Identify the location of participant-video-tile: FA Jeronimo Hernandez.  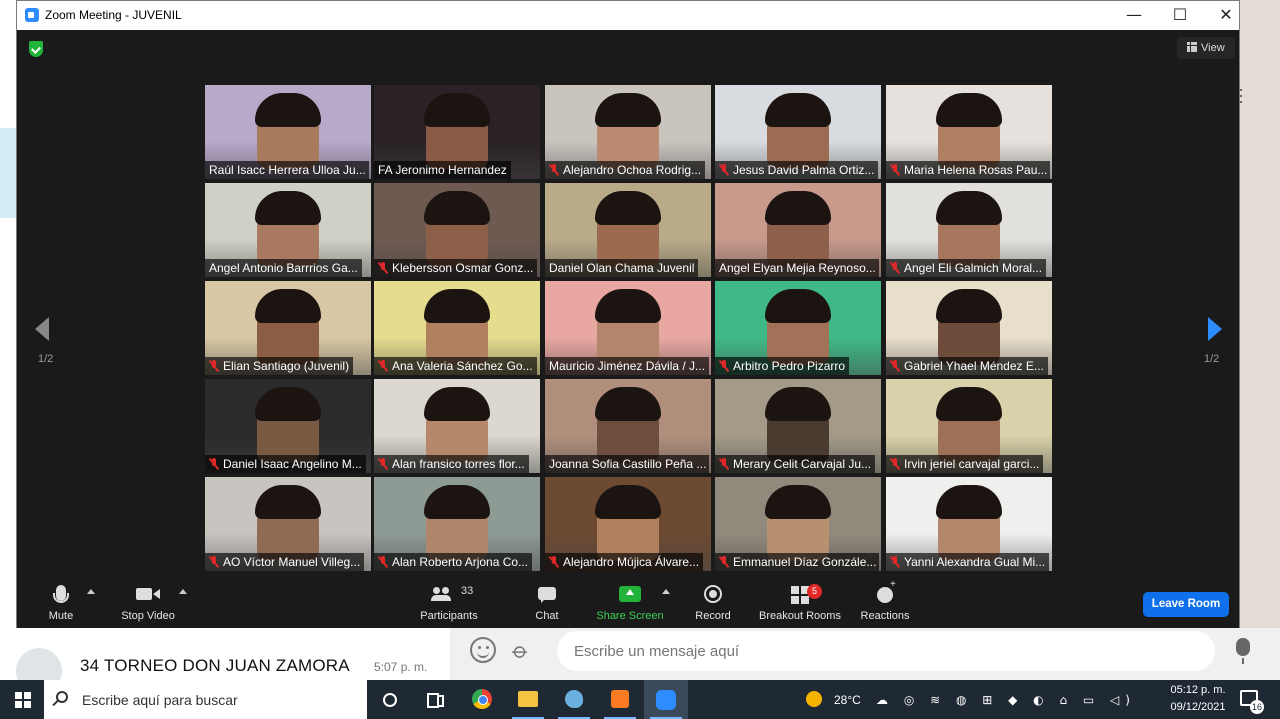
(457, 132).